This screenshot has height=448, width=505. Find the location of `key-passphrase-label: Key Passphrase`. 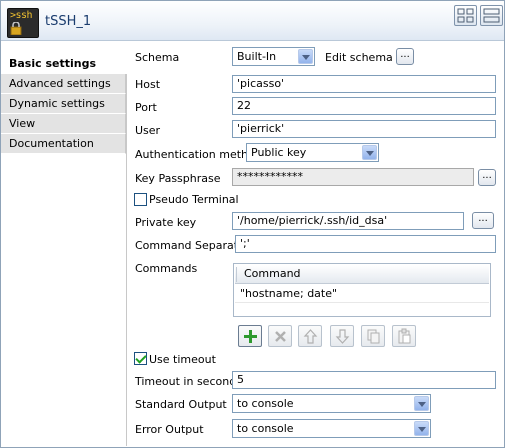

key-passphrase-label: Key Passphrase is located at coordinates (178, 178).